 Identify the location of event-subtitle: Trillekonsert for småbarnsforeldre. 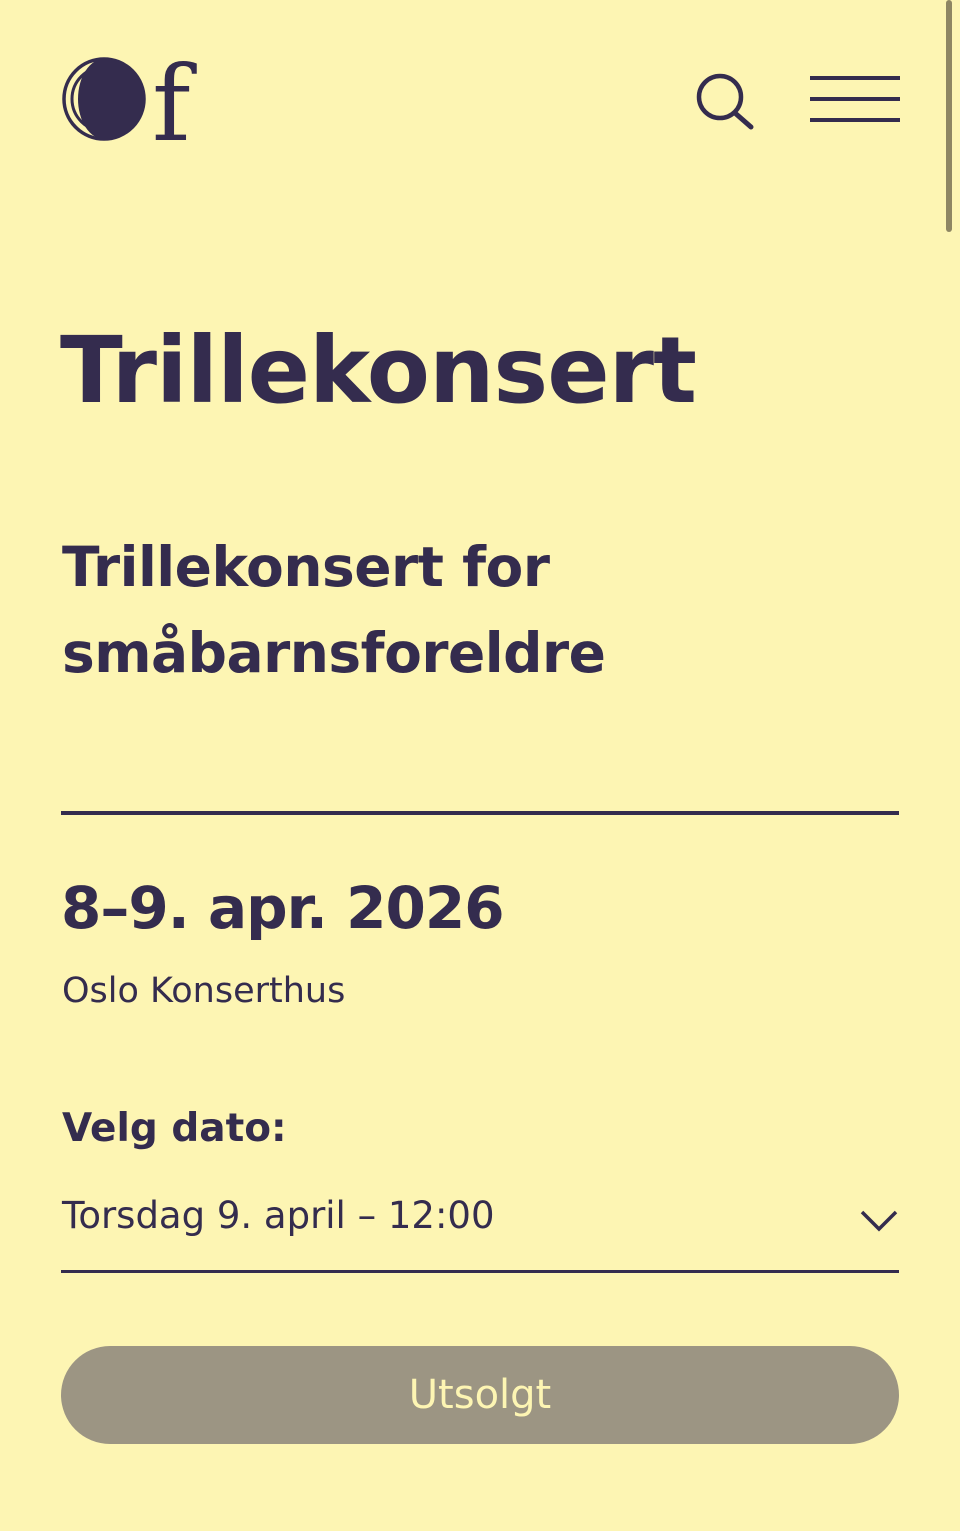
(334, 610).